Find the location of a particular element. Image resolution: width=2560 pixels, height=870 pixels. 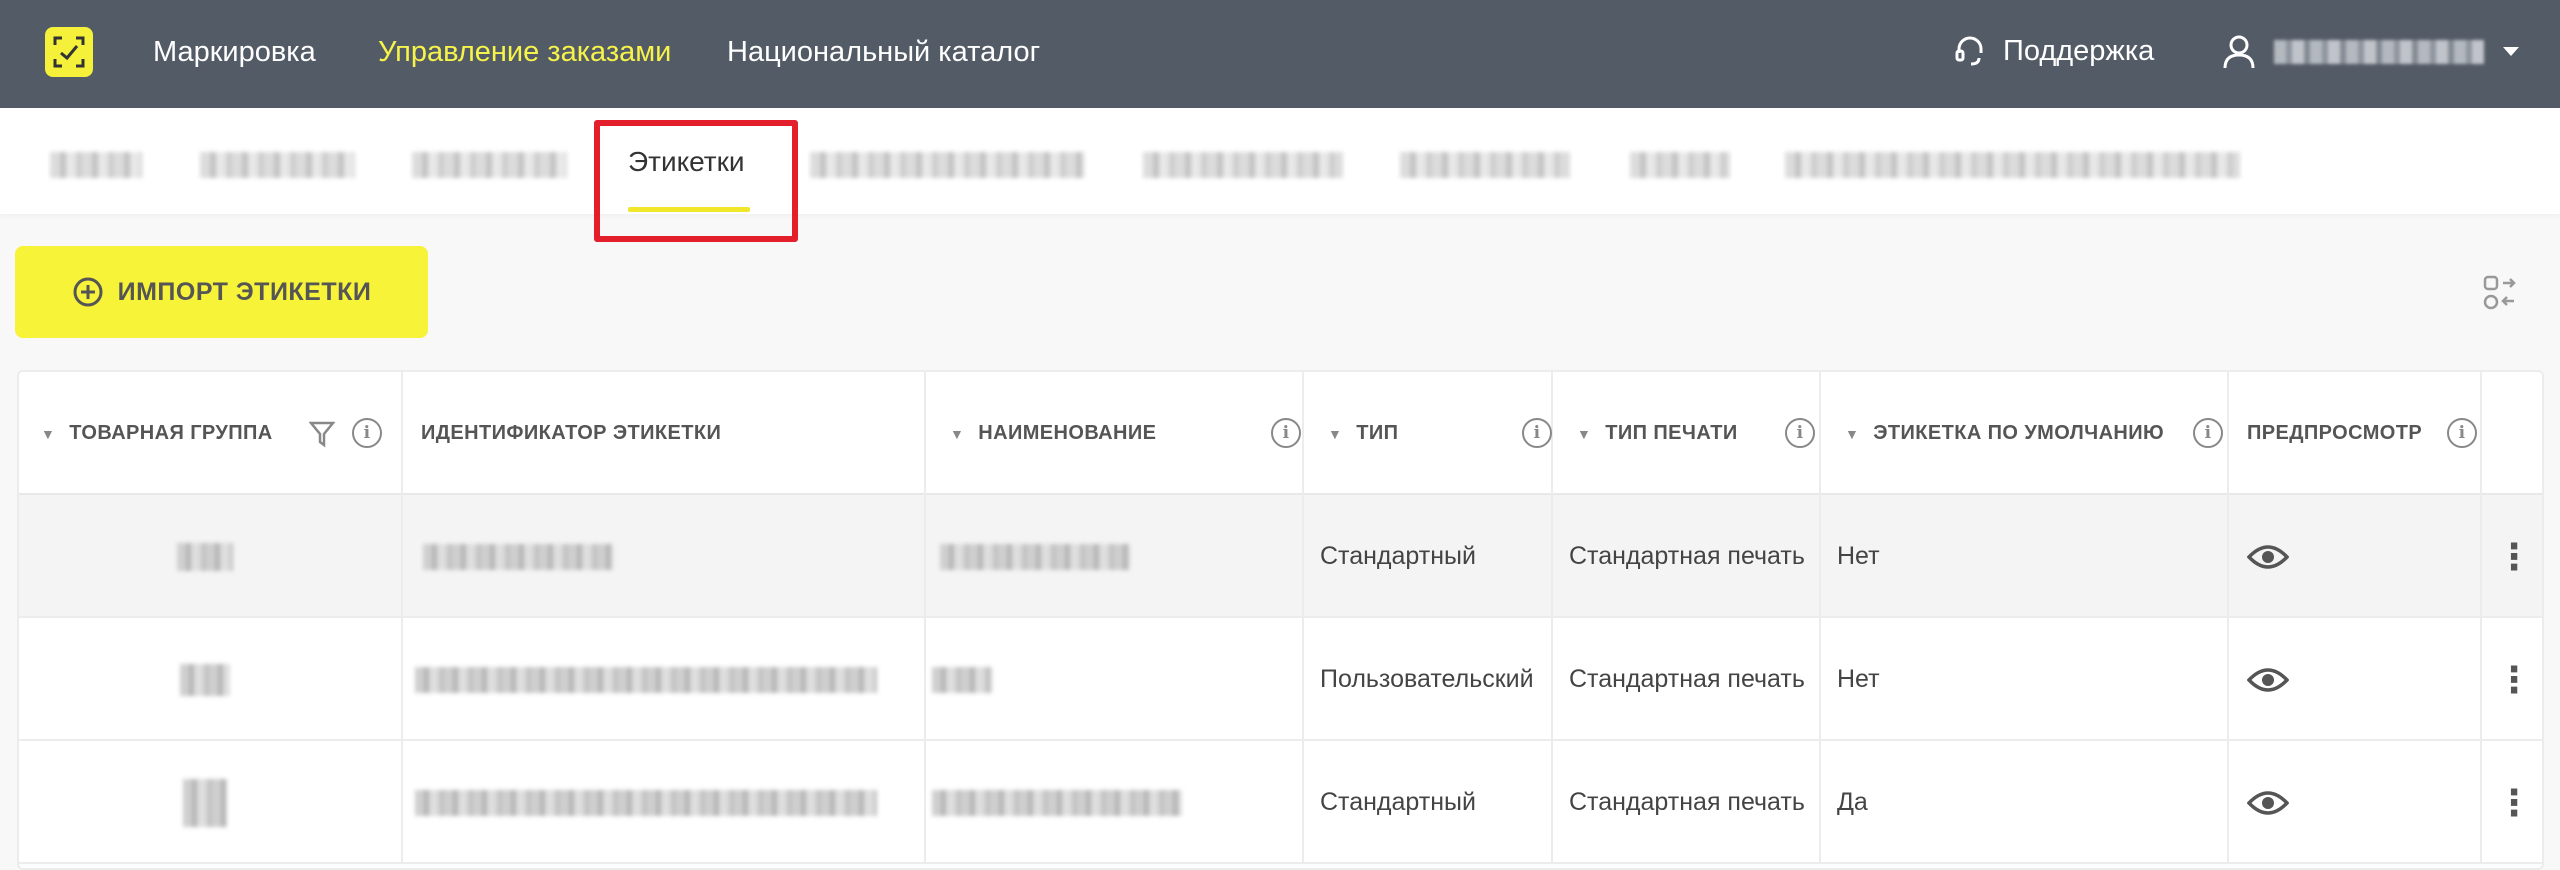

column-header-label: ТОВАРНАЯ ГРУППА is located at coordinates (171, 433).